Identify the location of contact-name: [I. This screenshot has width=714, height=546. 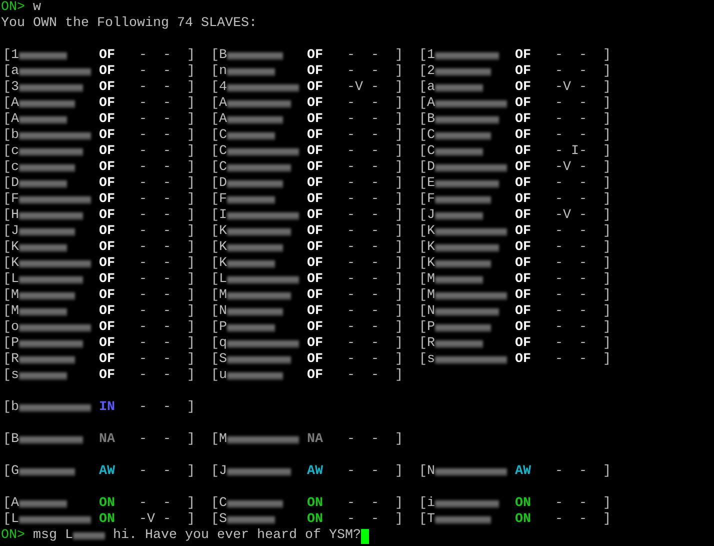
(219, 216).